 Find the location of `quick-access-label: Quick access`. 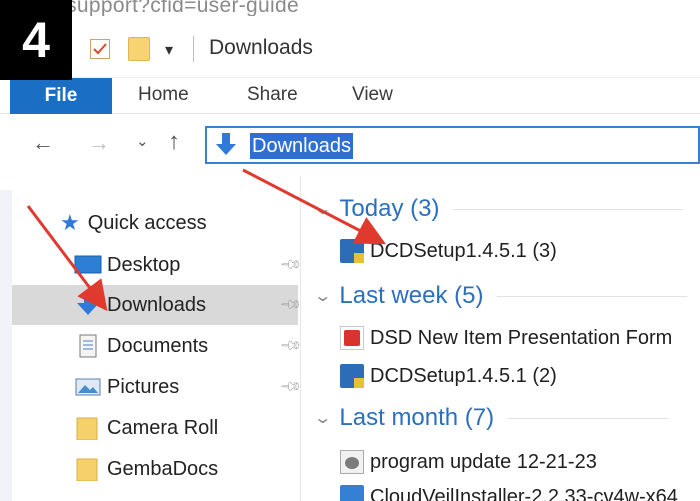

quick-access-label: Quick access is located at coordinates (147, 222).